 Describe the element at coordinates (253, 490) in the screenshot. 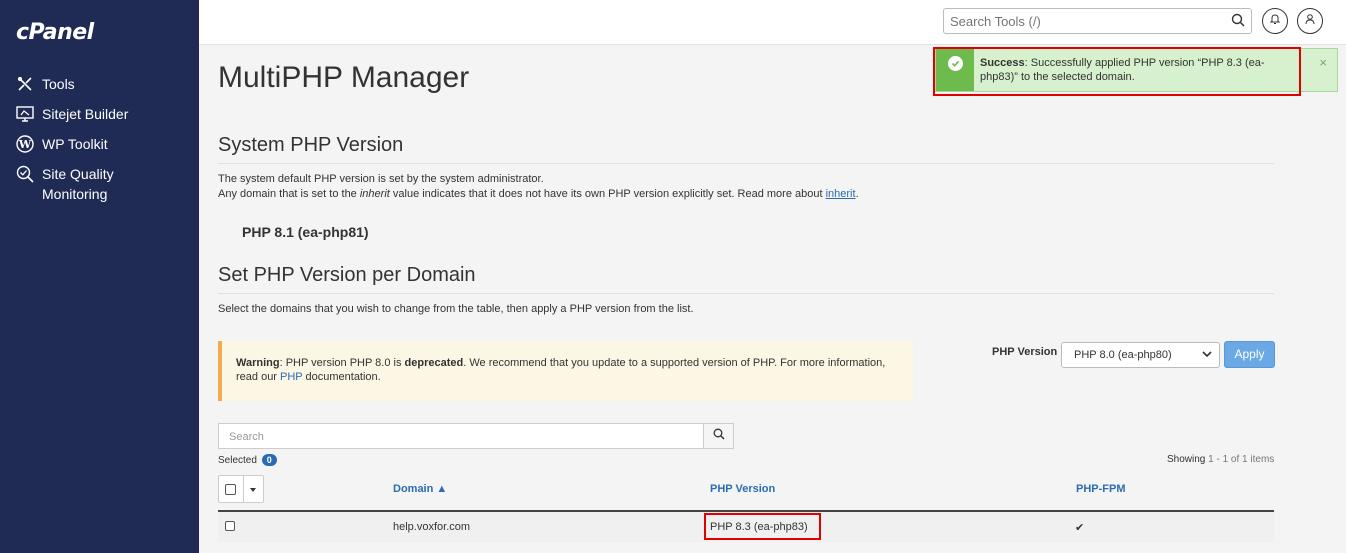

I see `select-options-caret-icon` at that location.